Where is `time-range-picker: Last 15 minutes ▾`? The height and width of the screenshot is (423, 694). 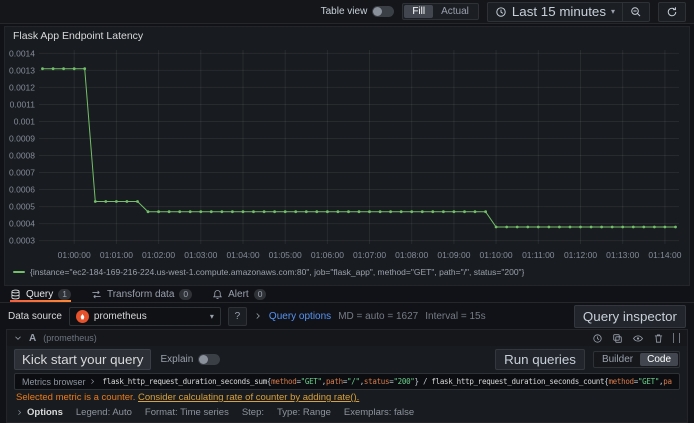
time-range-picker: Last 15 minutes ▾ is located at coordinates (554, 11).